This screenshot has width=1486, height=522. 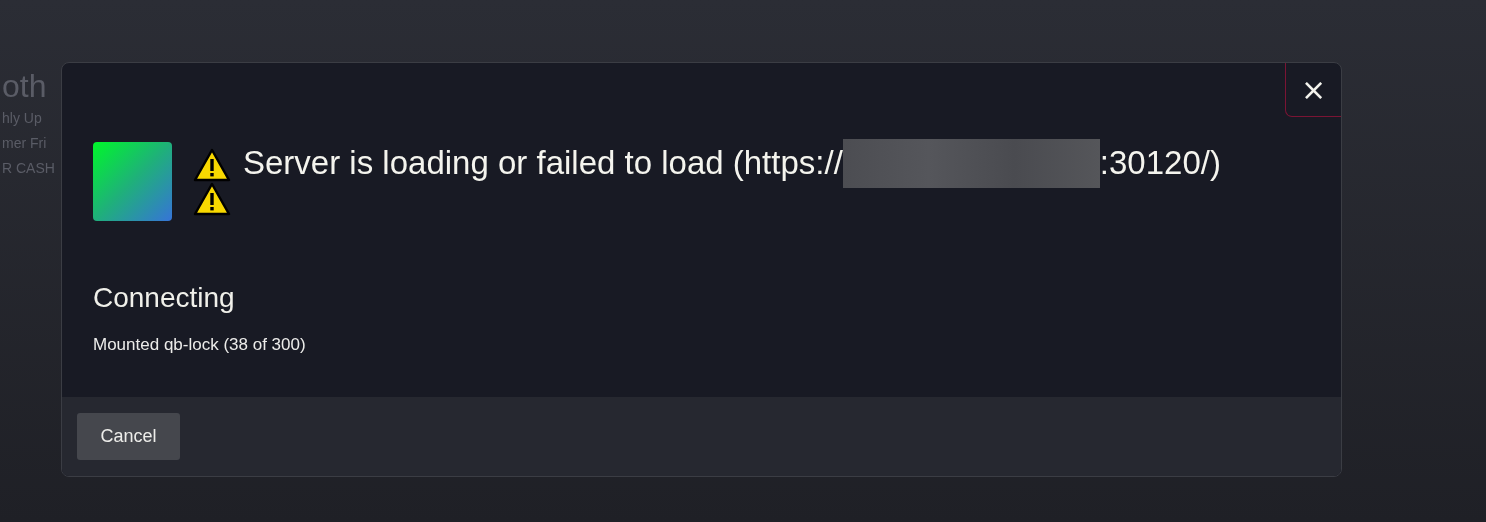 What do you see at coordinates (1313, 90) in the screenshot?
I see `close-button: ×` at bounding box center [1313, 90].